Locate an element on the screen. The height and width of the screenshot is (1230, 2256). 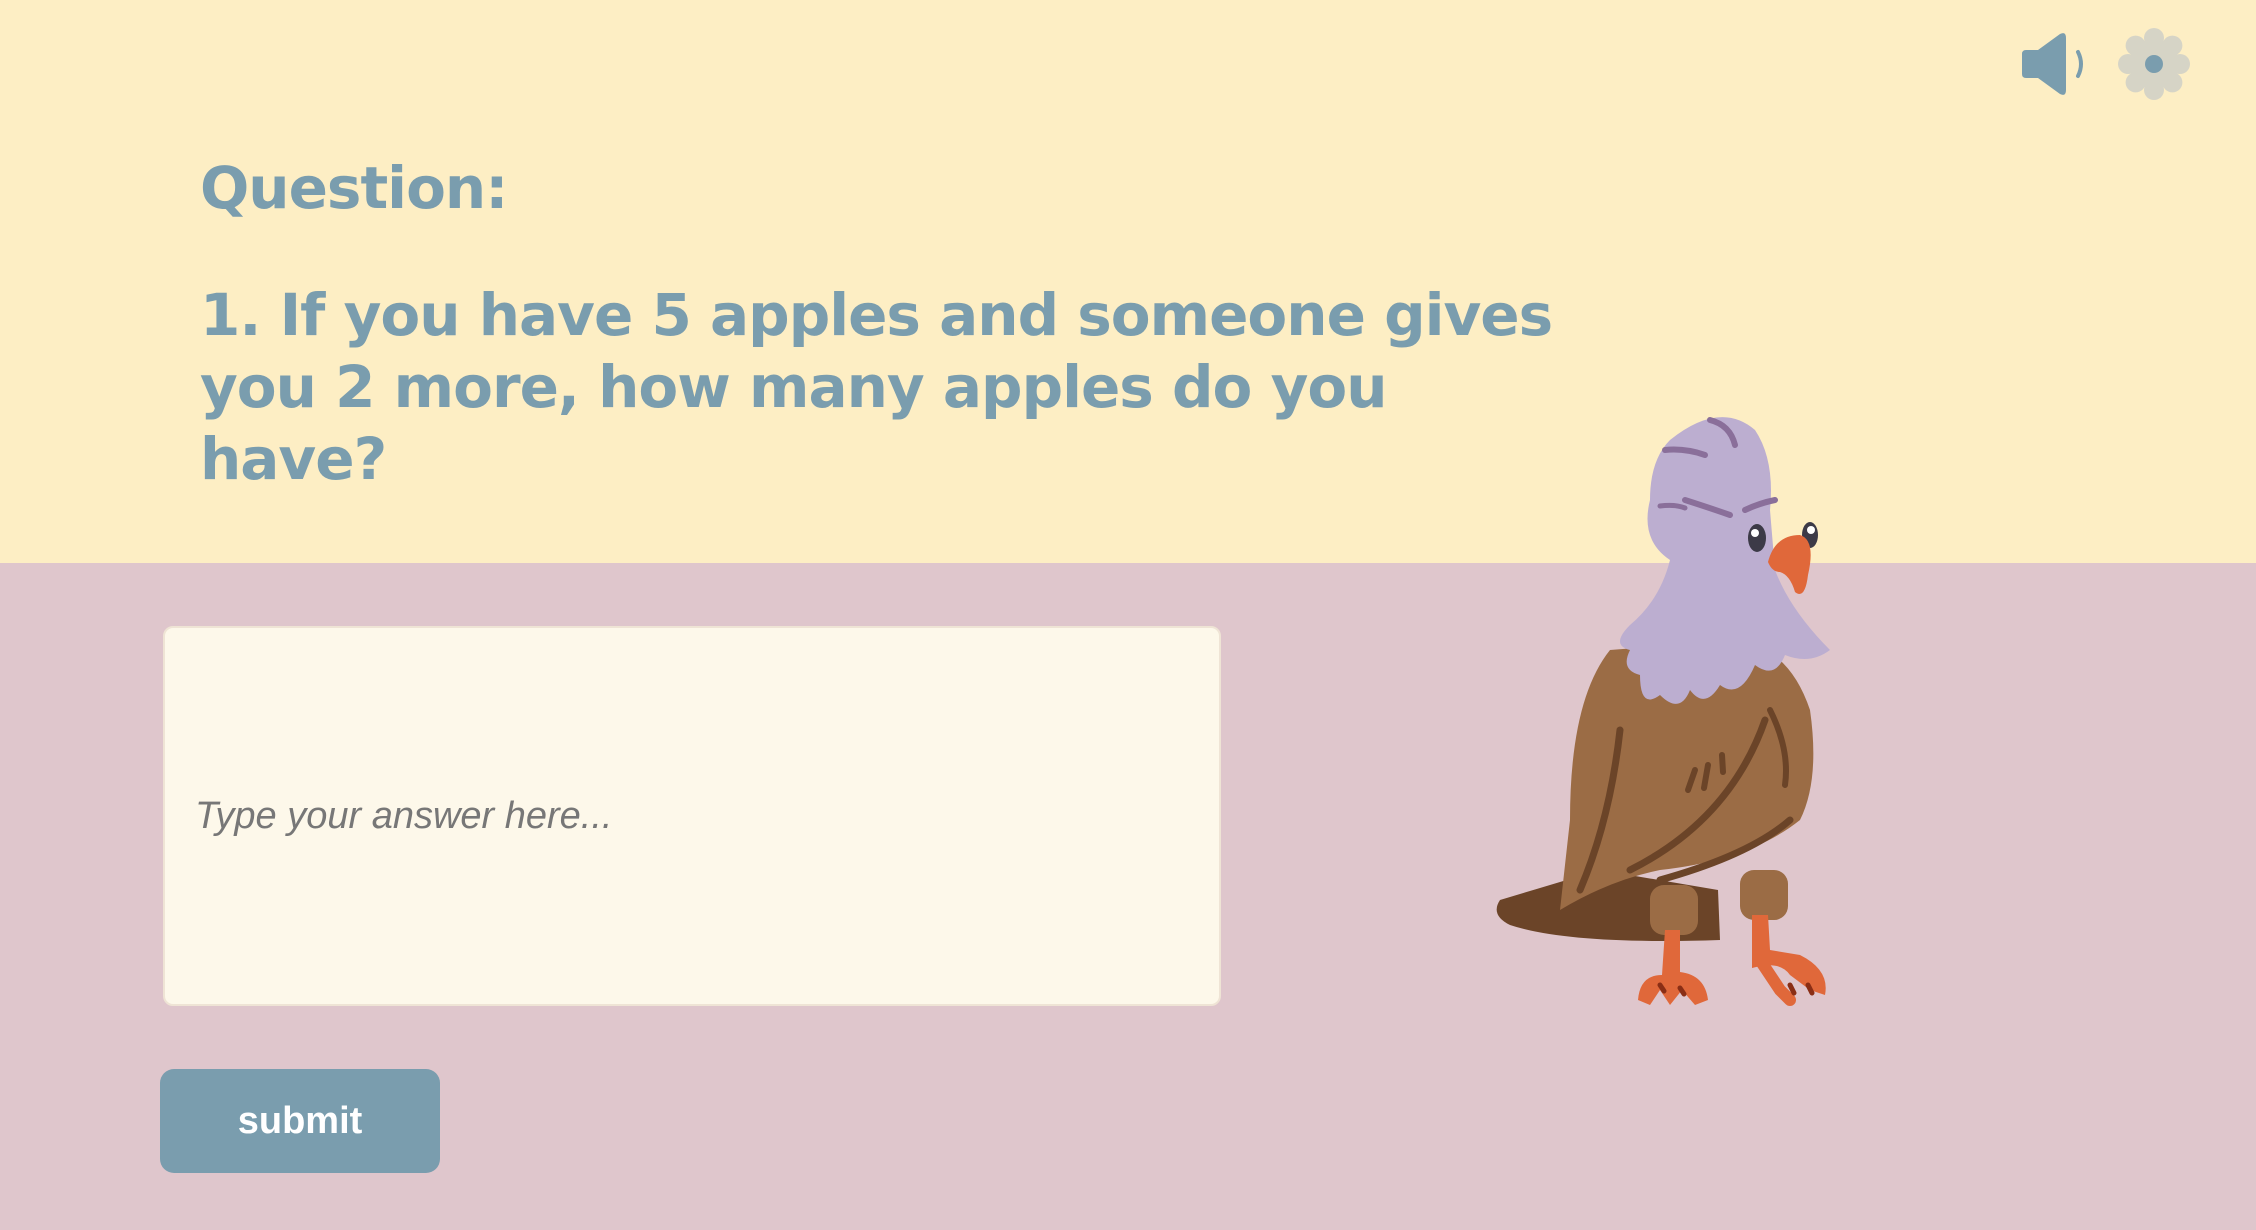
settings-button is located at coordinates (2154, 64).